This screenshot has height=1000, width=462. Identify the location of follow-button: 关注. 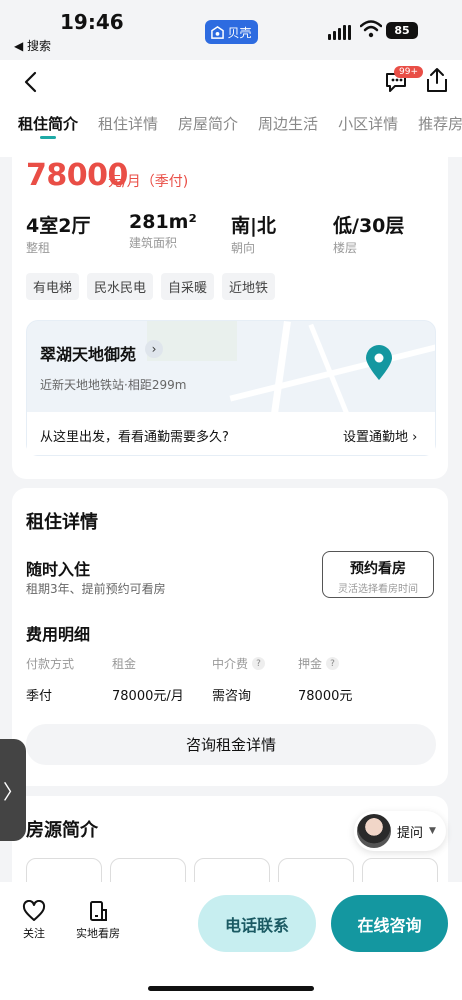
(34, 920).